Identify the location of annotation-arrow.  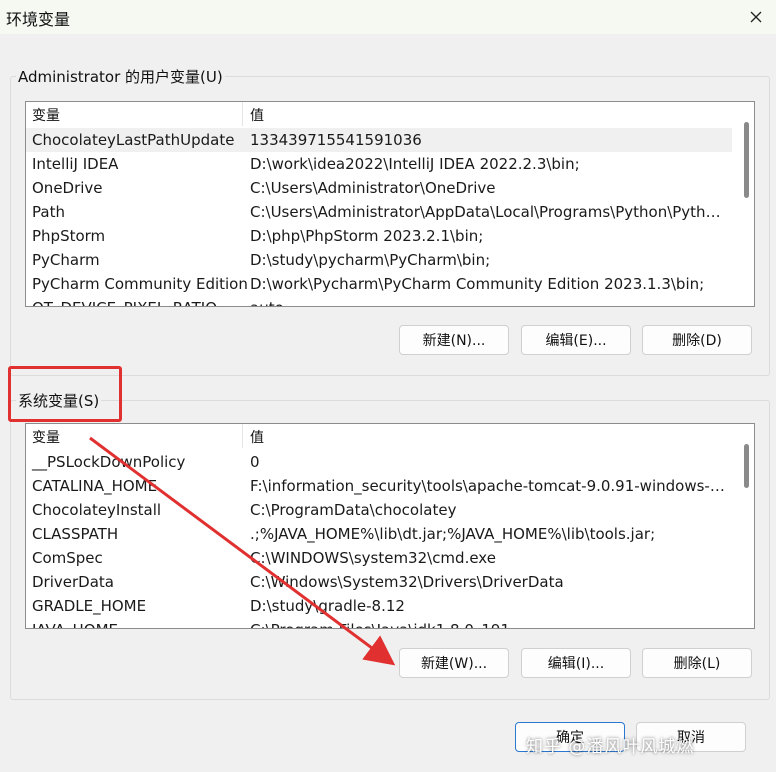
(242, 551).